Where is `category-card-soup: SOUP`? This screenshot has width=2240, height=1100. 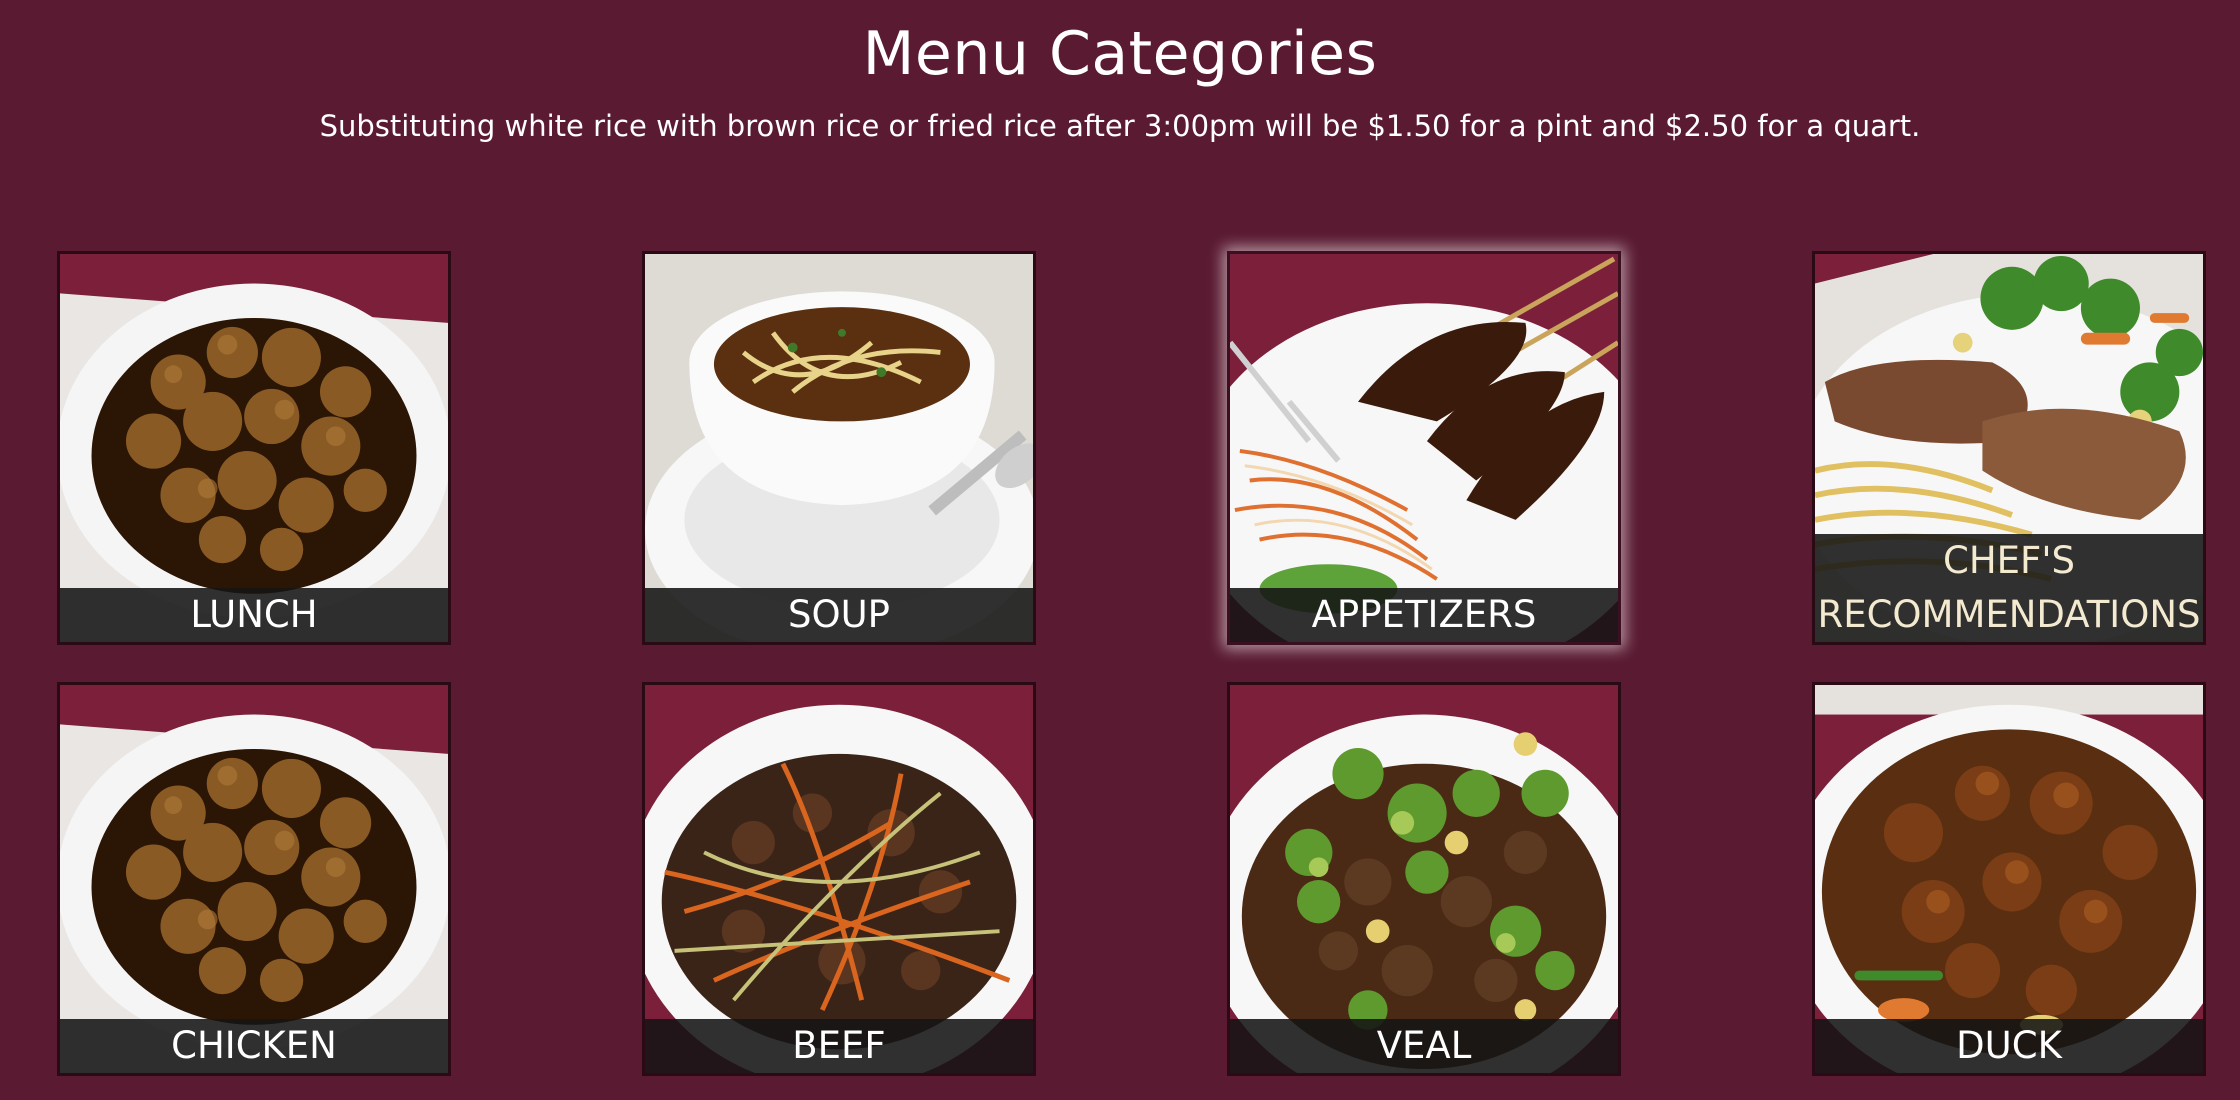
category-card-soup: SOUP is located at coordinates (839, 448).